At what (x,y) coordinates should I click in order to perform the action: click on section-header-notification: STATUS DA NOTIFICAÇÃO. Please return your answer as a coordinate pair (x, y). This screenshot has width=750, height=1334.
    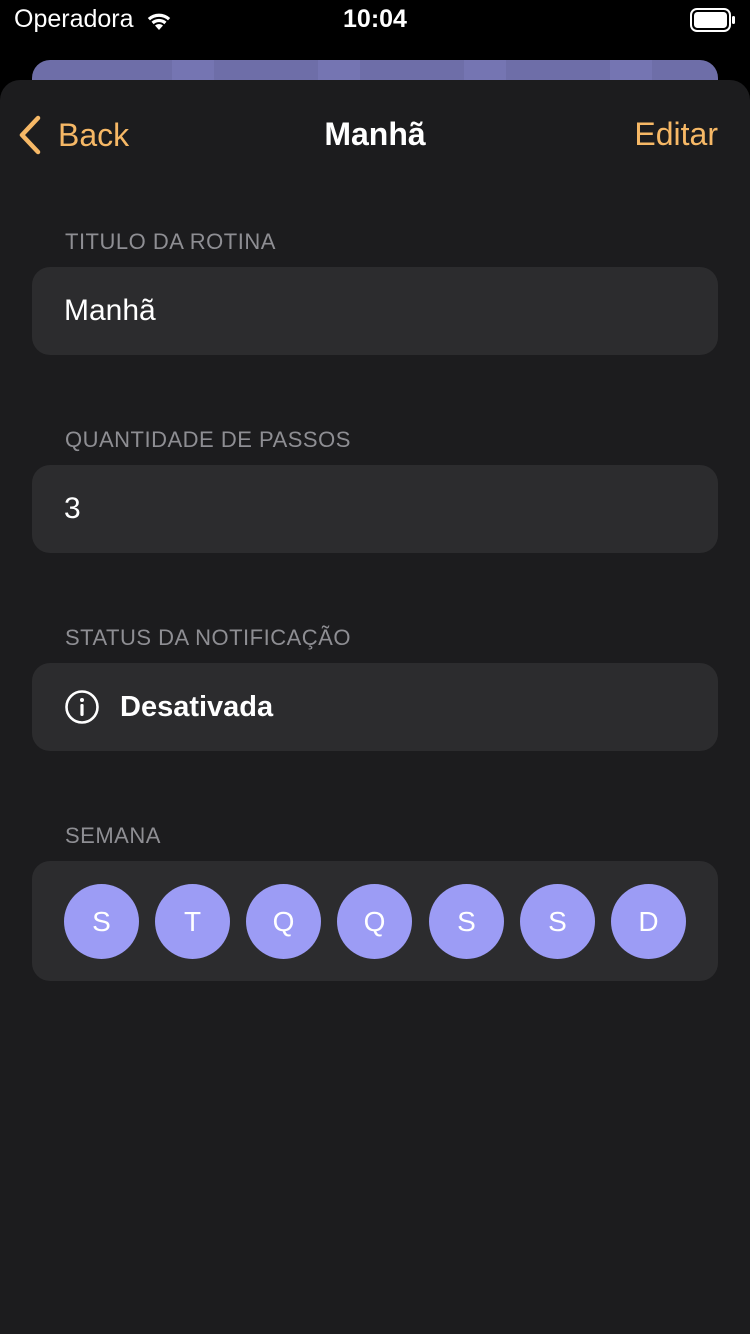
    Looking at the image, I should click on (208, 637).